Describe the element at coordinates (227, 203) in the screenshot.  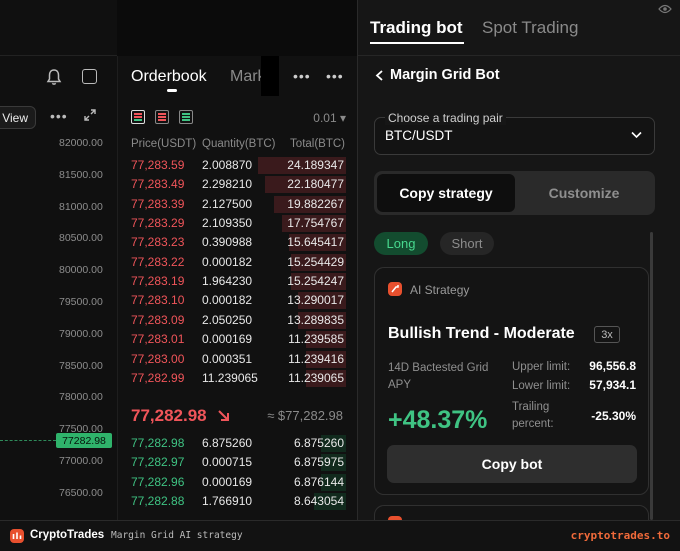
I see `row-quantity: 2.127500` at that location.